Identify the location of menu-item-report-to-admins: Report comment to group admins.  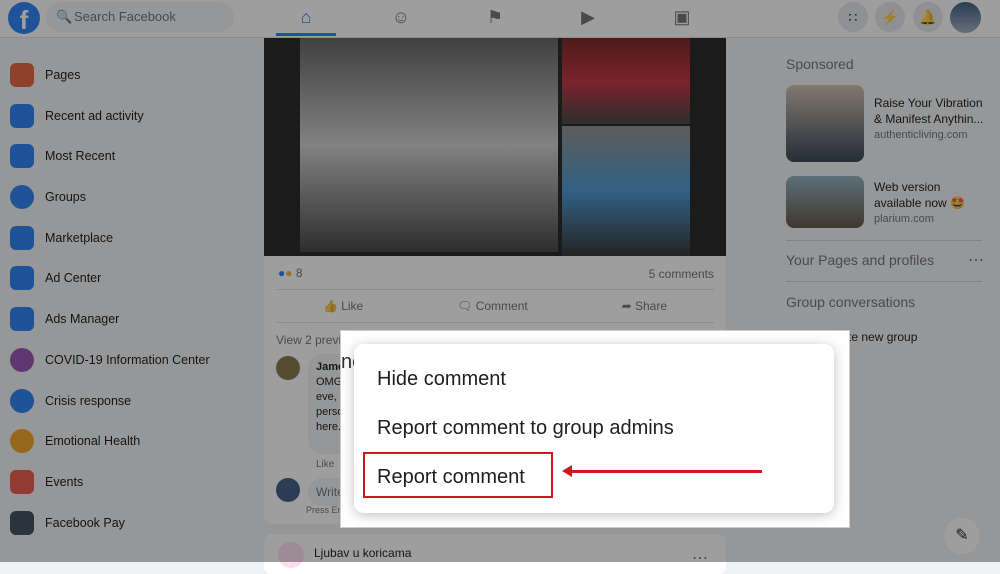
(525, 428).